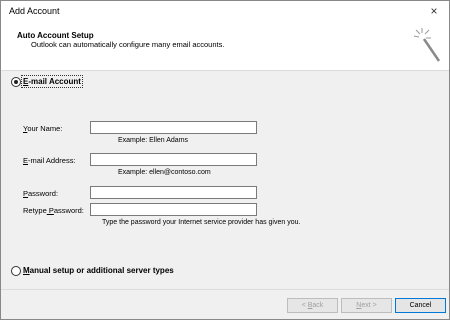  I want to click on retype-password-prefix: Retype, so click(35, 210).